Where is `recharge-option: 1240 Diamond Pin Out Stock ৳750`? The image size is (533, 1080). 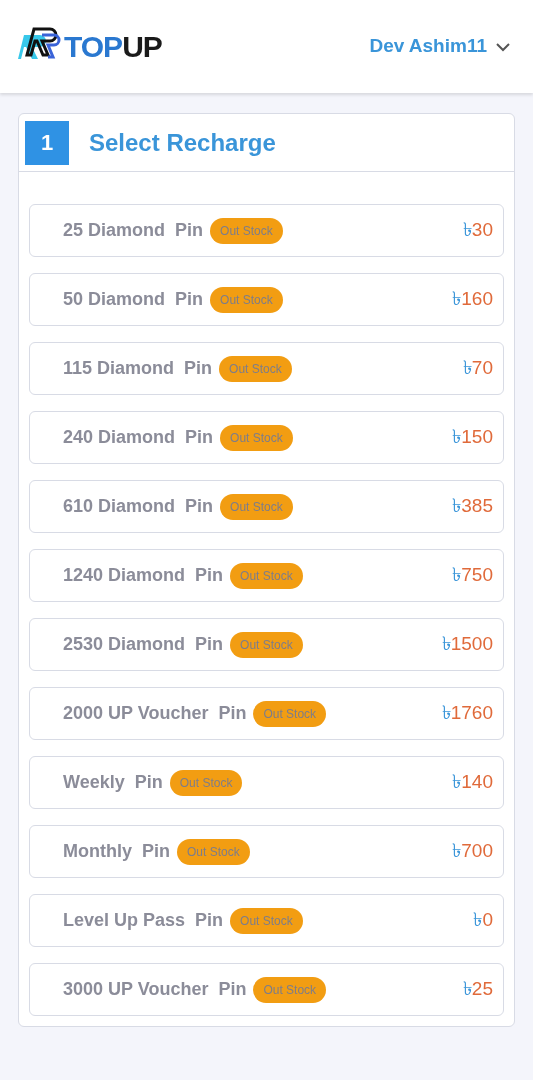 recharge-option: 1240 Diamond Pin Out Stock ৳750 is located at coordinates (266, 575).